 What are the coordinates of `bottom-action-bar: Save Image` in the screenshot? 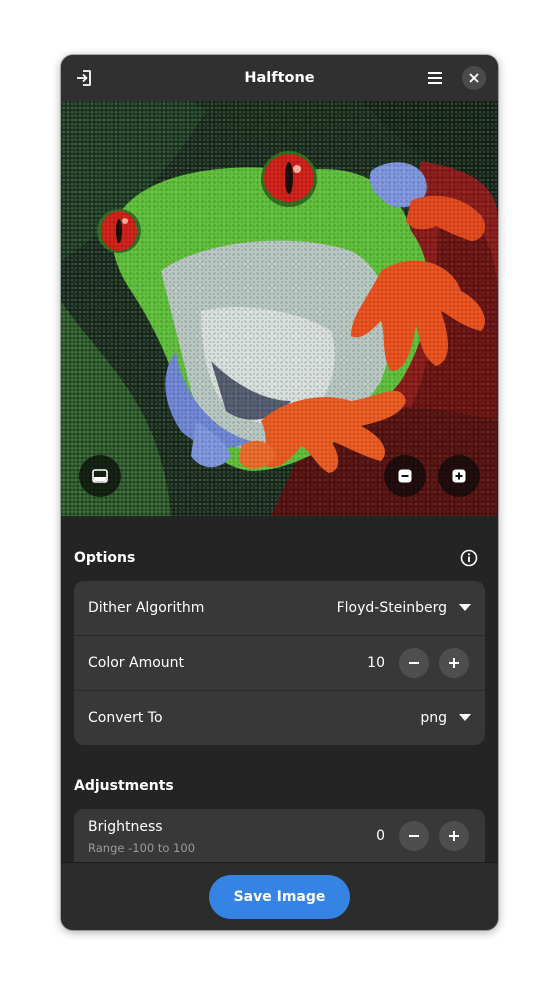 It's located at (279, 896).